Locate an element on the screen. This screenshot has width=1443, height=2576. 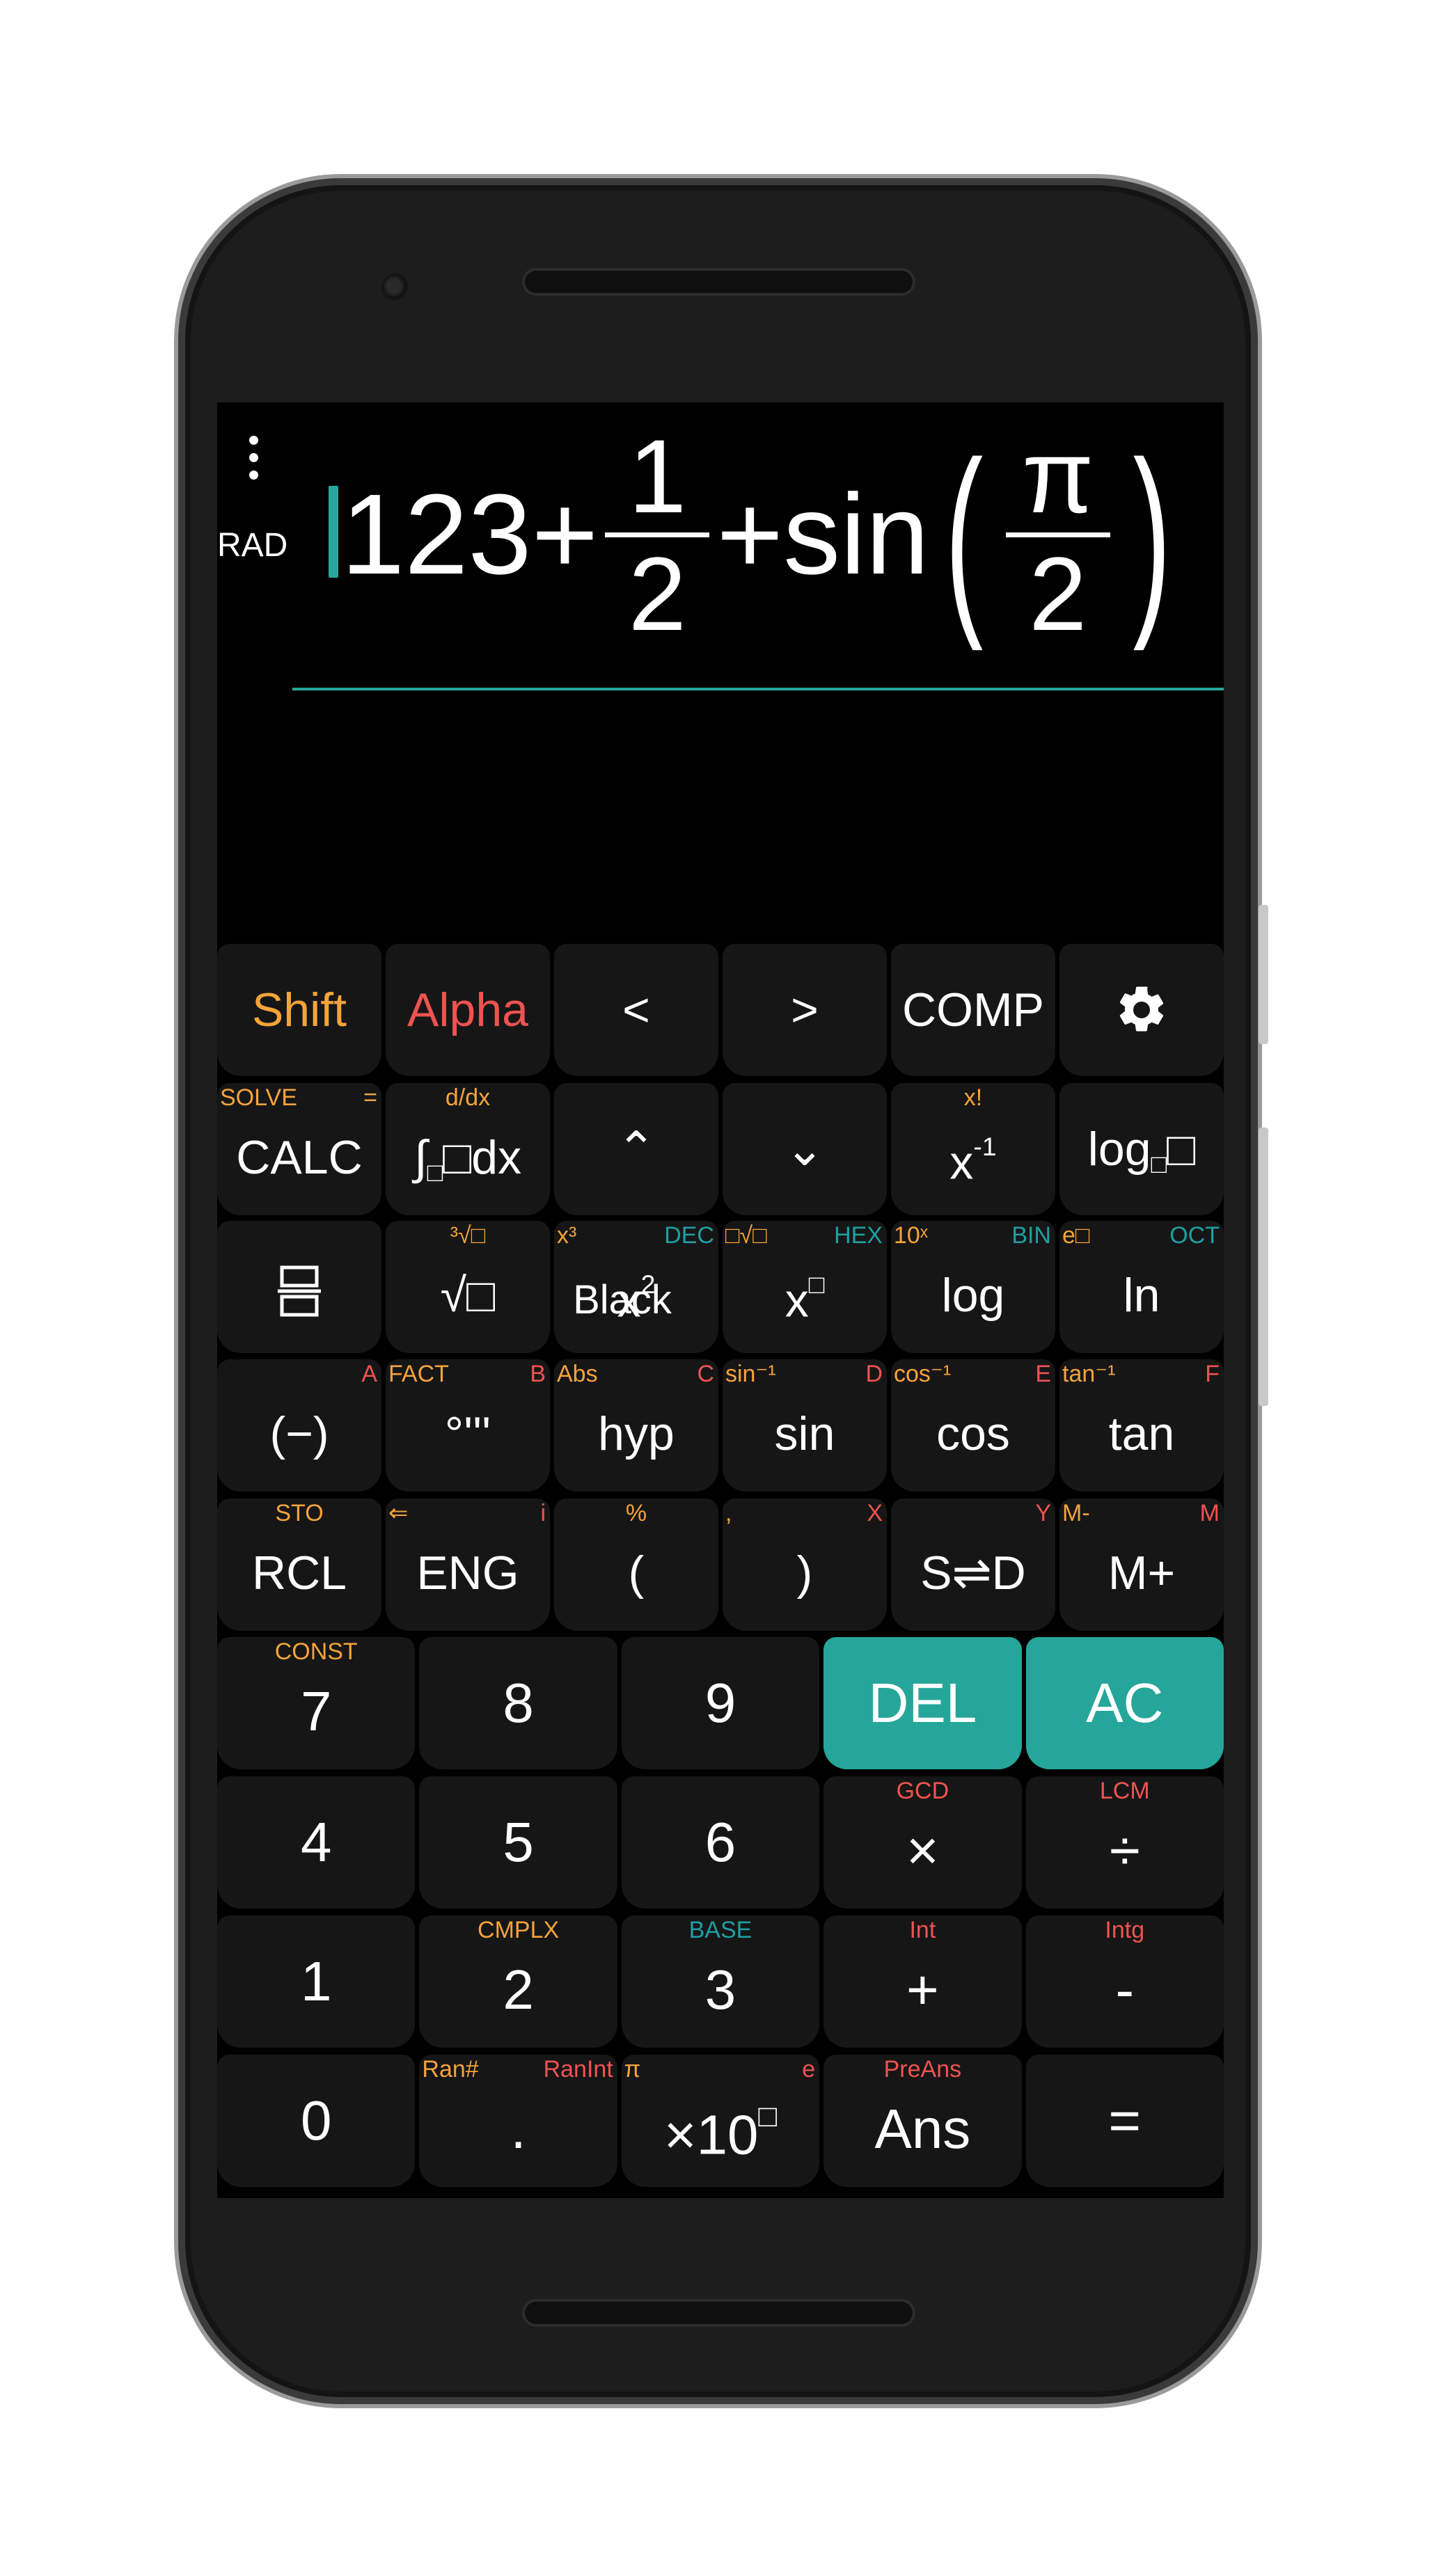
key-row1-1: Alpha is located at coordinates (468, 1010).